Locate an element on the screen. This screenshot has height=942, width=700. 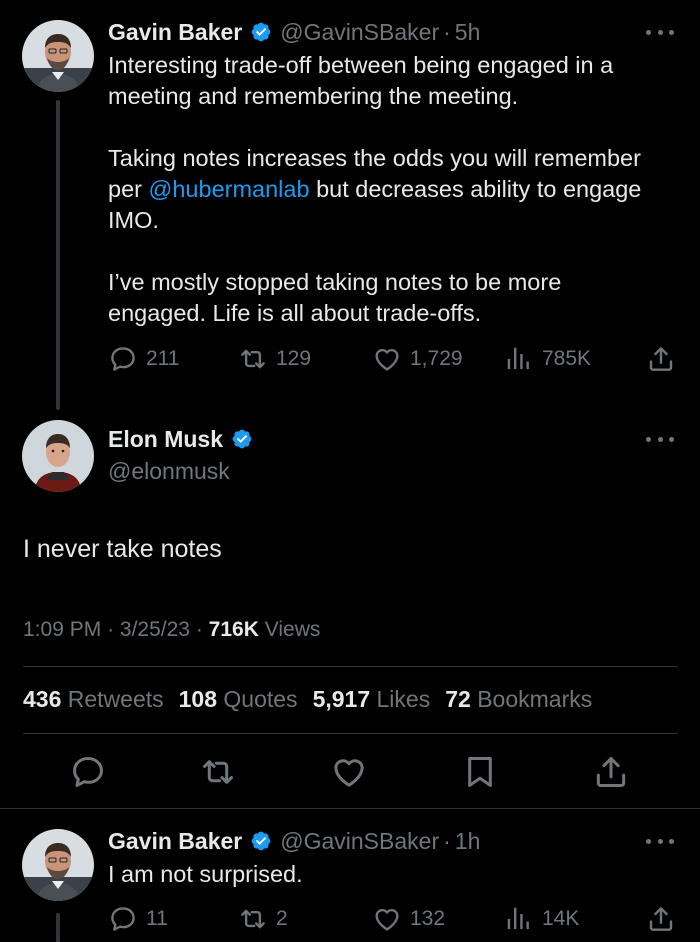
retweets-label: Retweets is located at coordinates (115, 699).